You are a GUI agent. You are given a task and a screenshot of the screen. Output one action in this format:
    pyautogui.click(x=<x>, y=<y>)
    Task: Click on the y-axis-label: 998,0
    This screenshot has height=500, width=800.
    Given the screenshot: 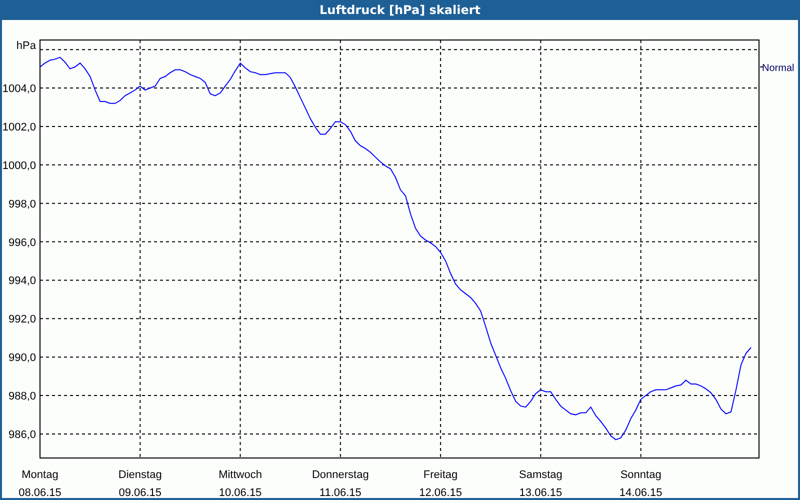 What is the action you would take?
    pyautogui.click(x=22, y=204)
    